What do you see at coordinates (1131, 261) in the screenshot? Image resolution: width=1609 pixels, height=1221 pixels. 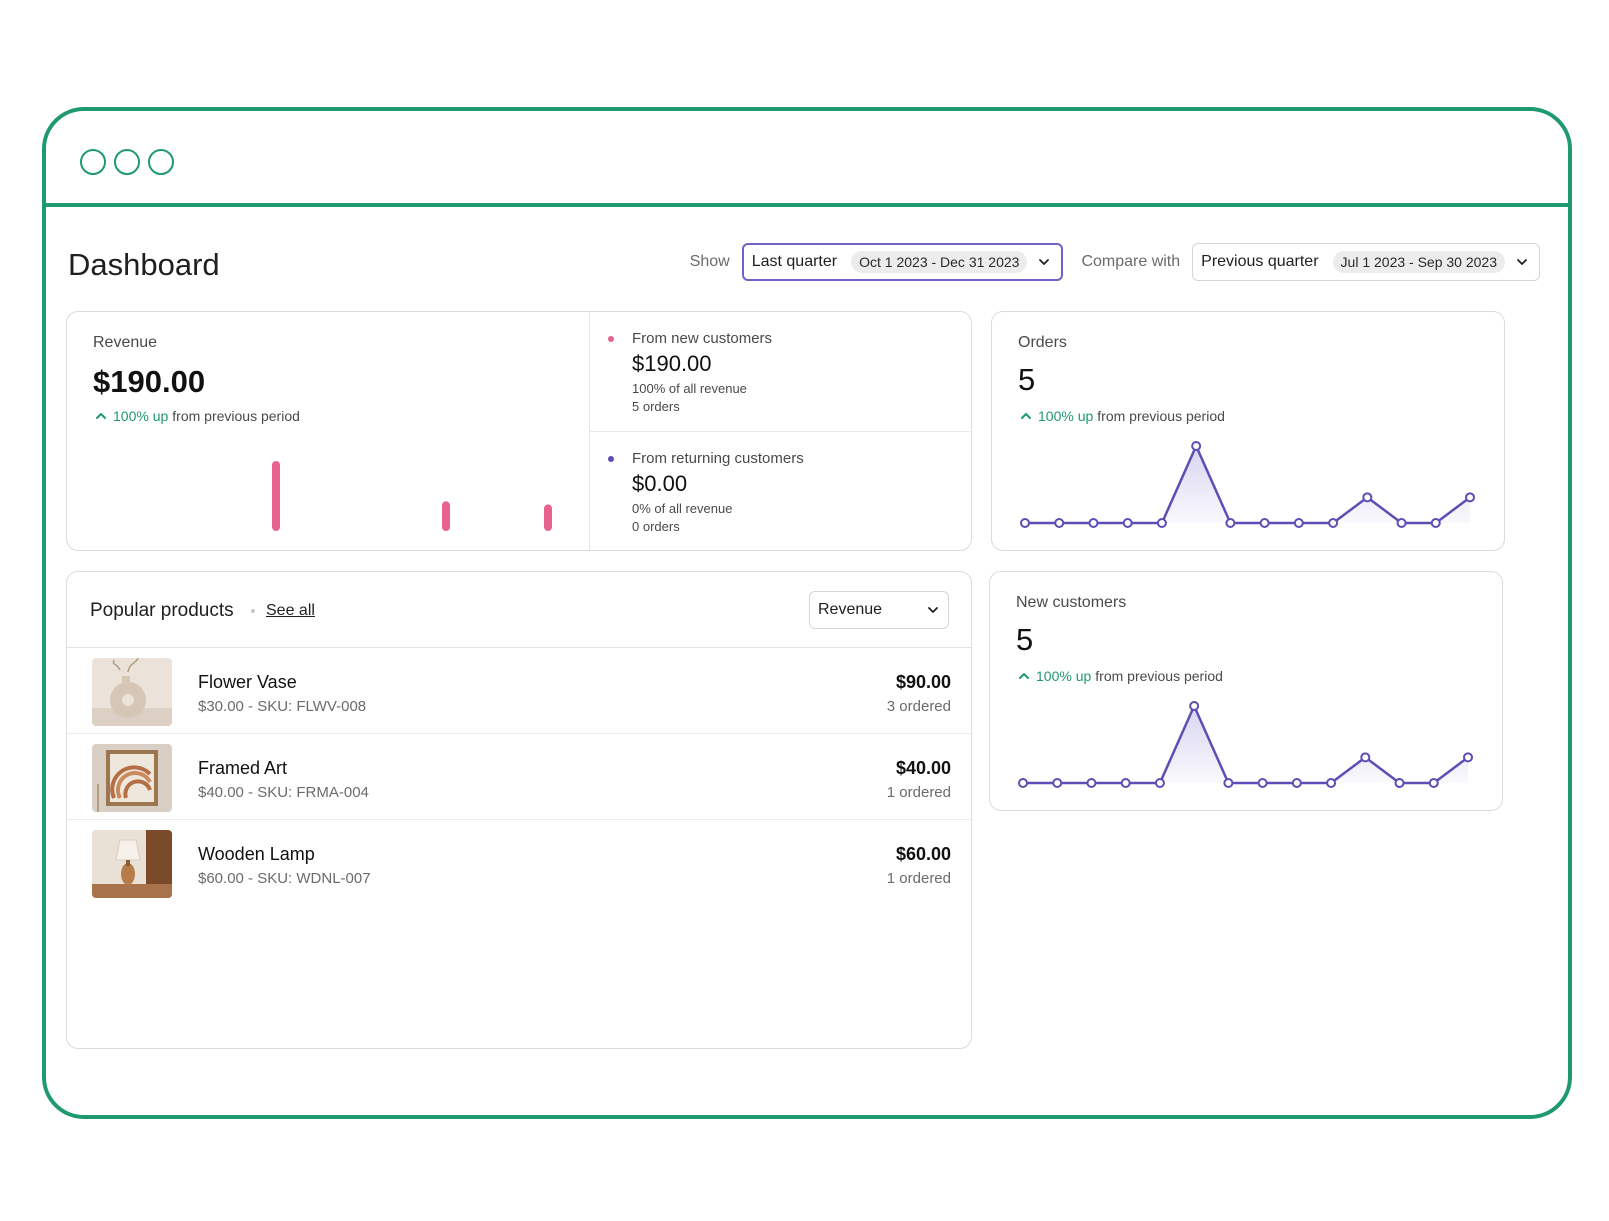 I see `compare-label: Compare with` at bounding box center [1131, 261].